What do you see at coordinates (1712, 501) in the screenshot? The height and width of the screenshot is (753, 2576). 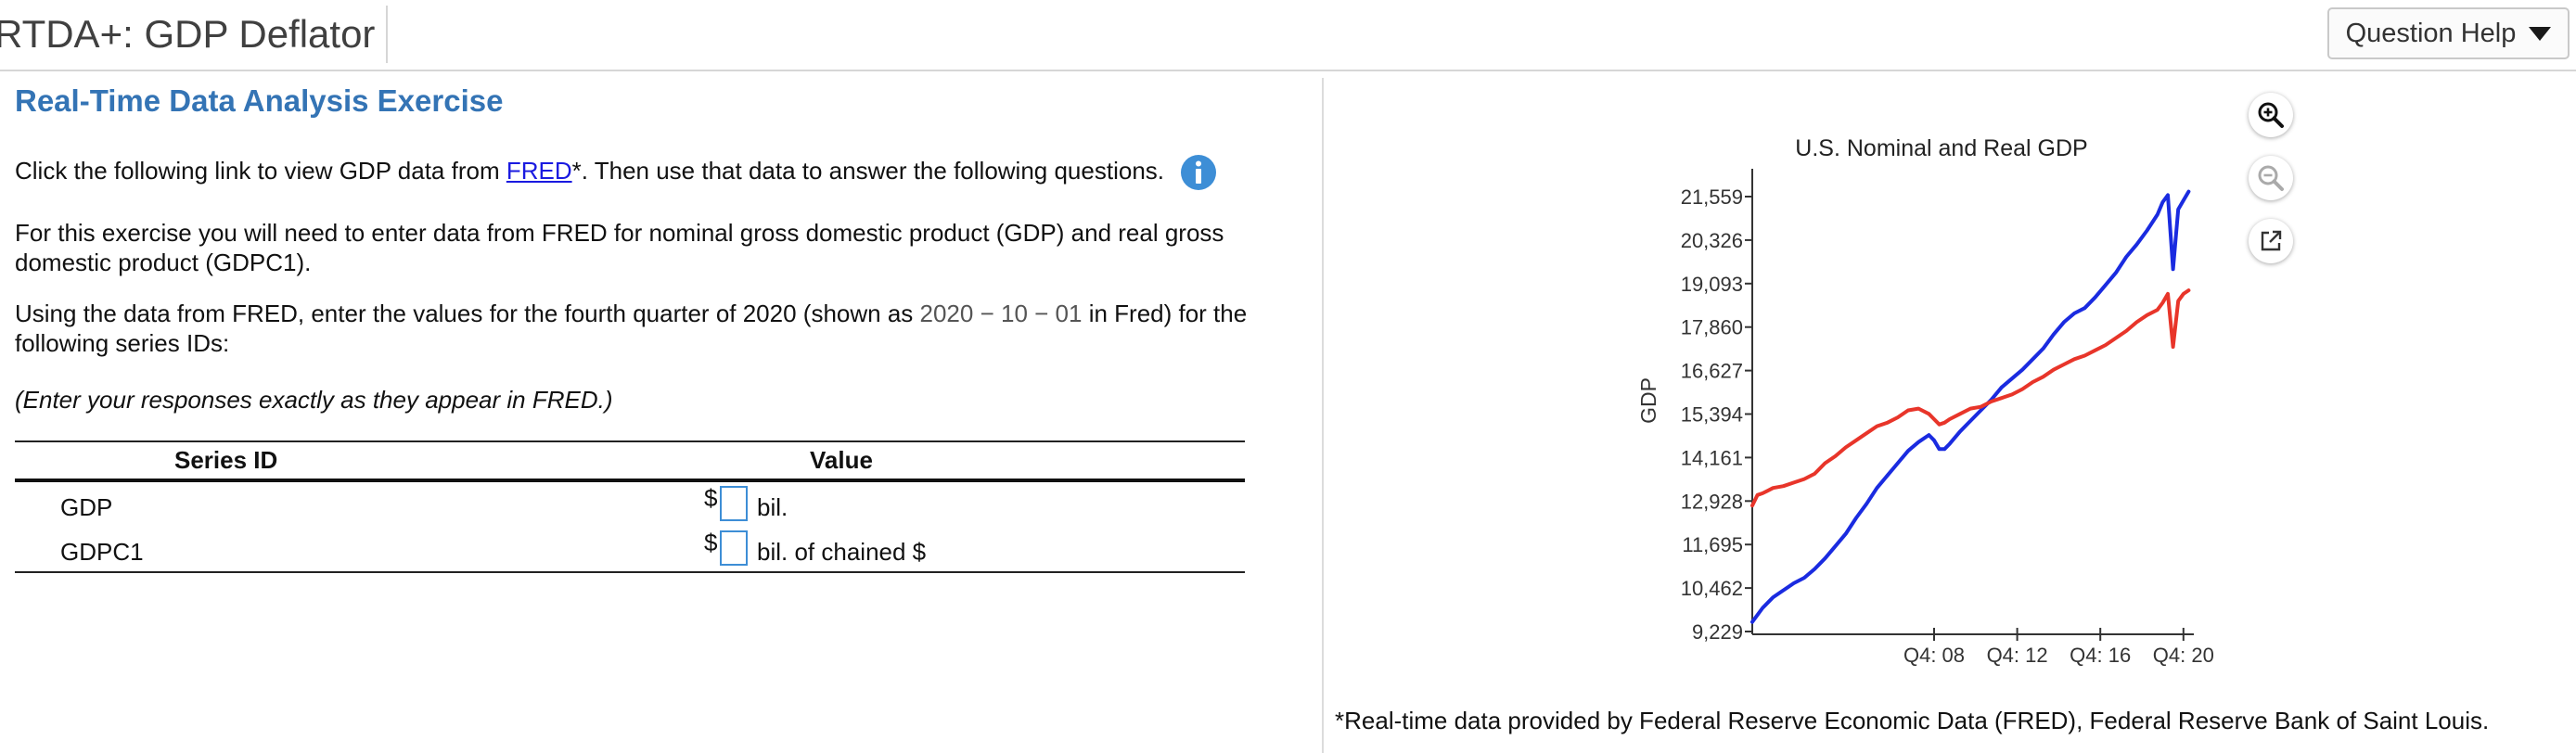 I see `y-tick-label: 12,928` at bounding box center [1712, 501].